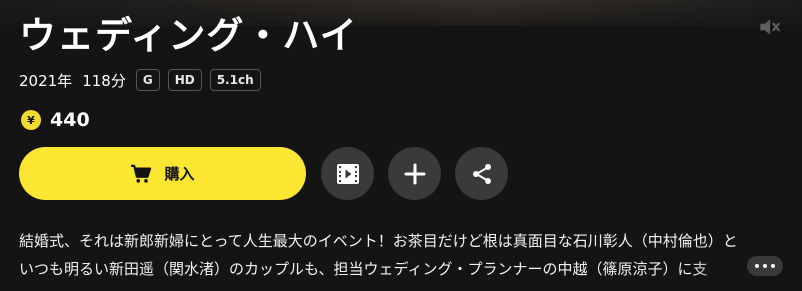  I want to click on mute-button, so click(769, 27).